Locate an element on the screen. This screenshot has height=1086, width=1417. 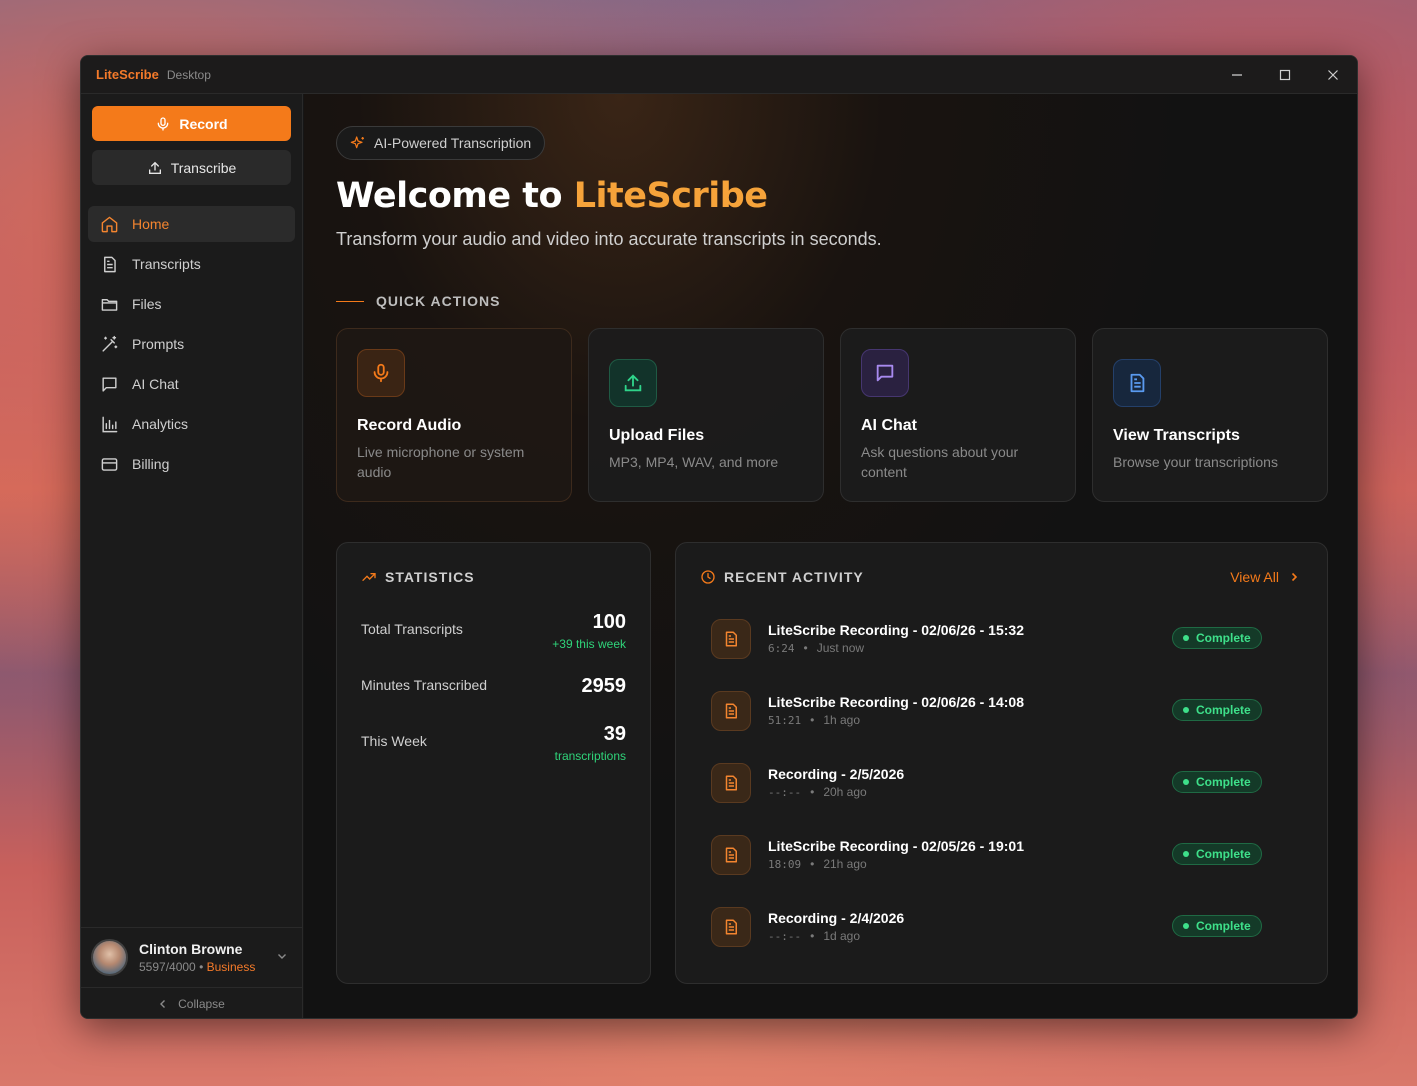
chevron-right-icon is located at coordinates (1294, 577).